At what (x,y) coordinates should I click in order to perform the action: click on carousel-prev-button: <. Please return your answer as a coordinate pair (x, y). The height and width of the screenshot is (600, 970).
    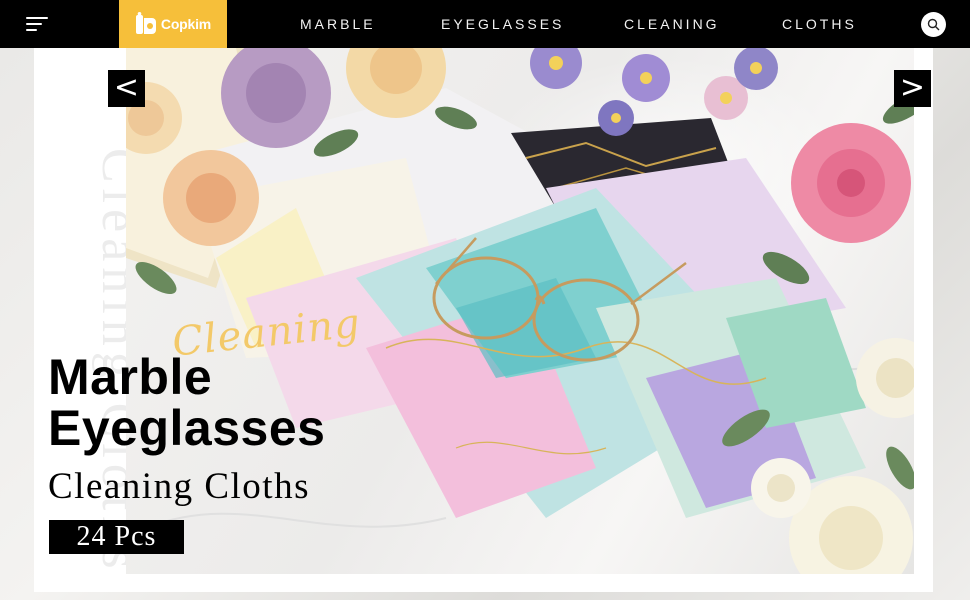
    Looking at the image, I should click on (126, 88).